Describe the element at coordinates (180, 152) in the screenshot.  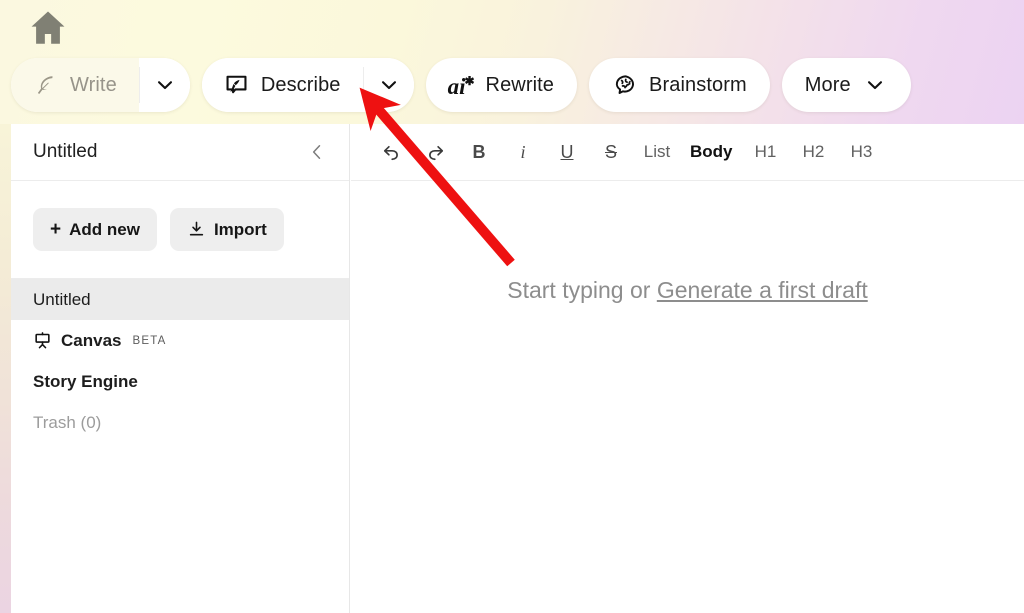
I see `sidebar-header: Untitled` at that location.